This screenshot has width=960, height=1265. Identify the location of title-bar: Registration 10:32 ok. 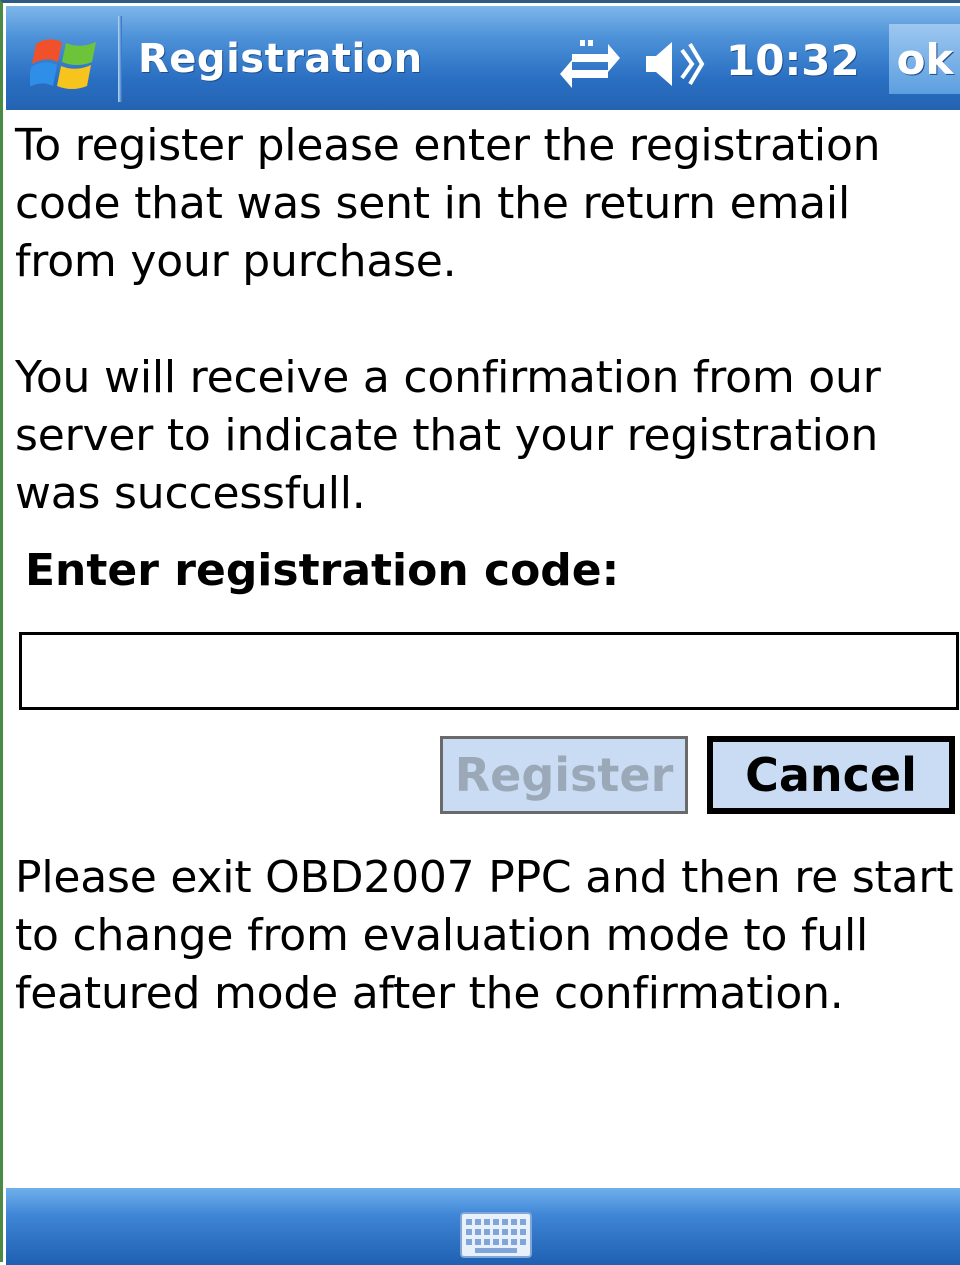
(483, 58).